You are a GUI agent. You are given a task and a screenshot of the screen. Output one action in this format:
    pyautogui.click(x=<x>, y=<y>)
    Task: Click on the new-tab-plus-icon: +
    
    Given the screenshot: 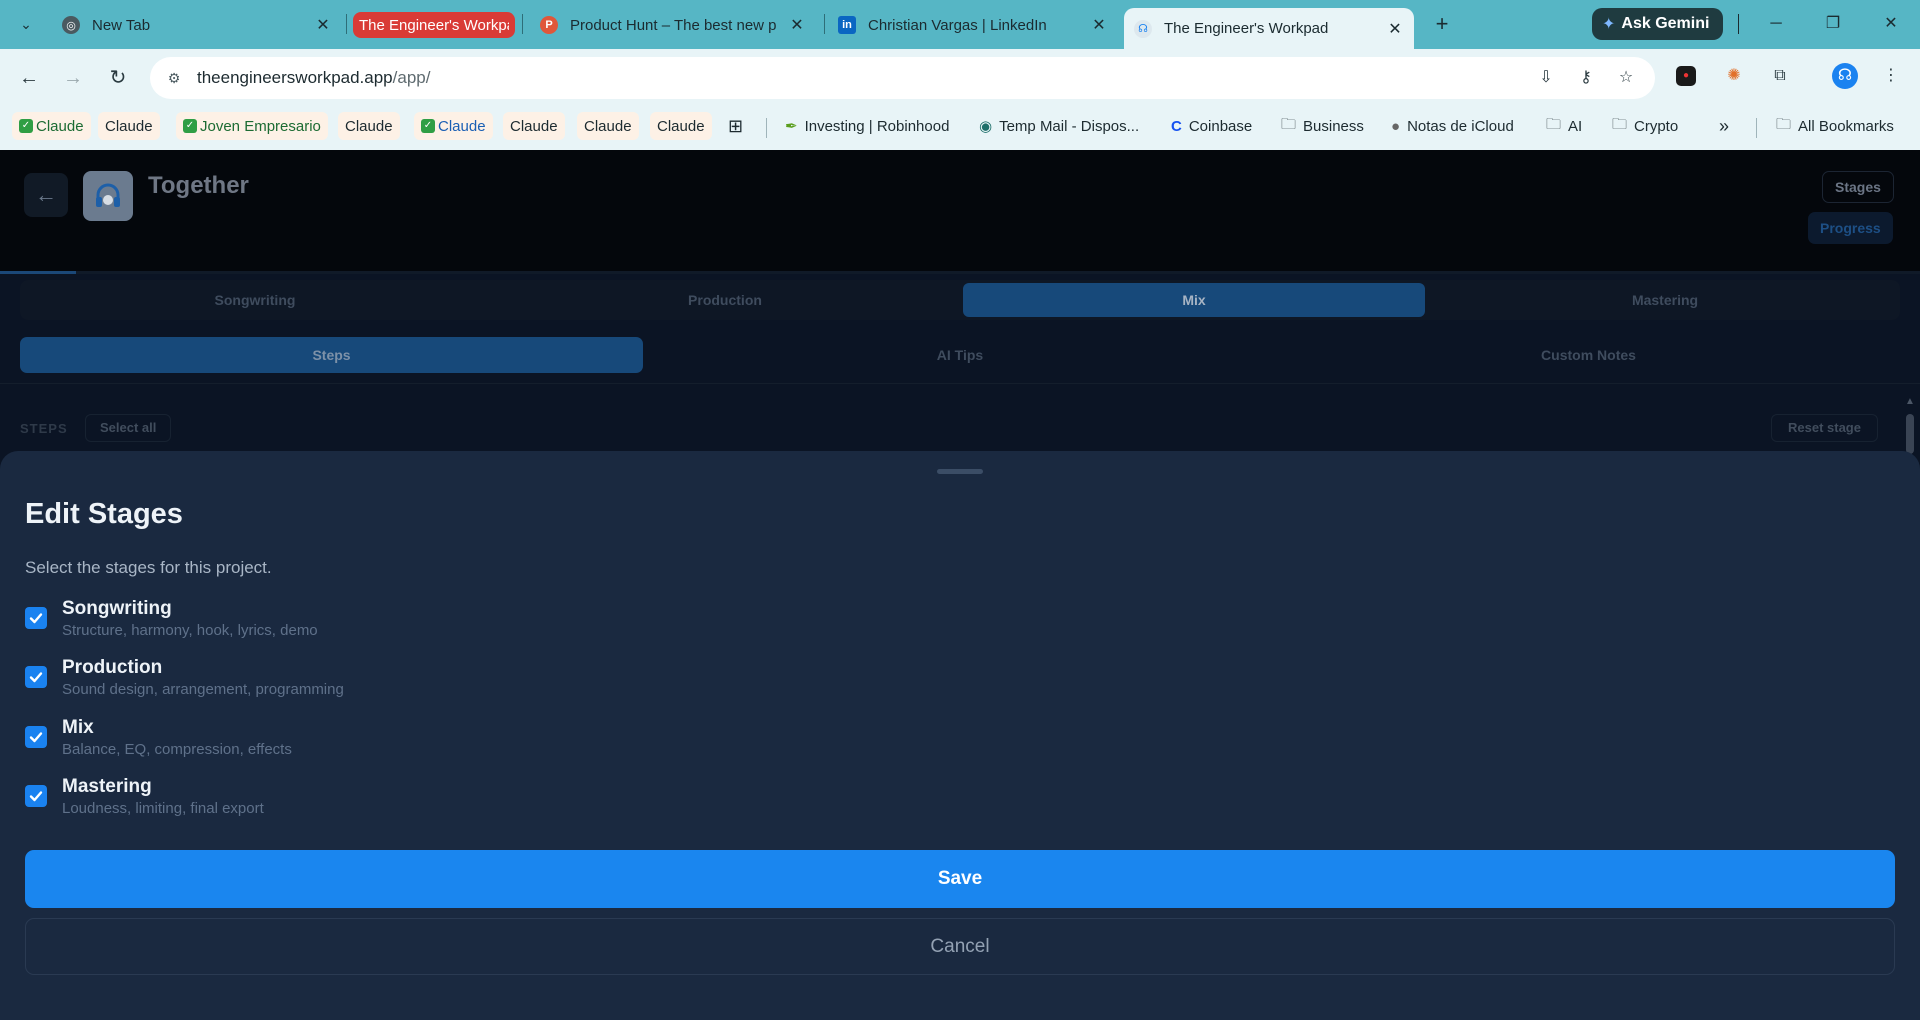 What is the action you would take?
    pyautogui.click(x=1442, y=24)
    